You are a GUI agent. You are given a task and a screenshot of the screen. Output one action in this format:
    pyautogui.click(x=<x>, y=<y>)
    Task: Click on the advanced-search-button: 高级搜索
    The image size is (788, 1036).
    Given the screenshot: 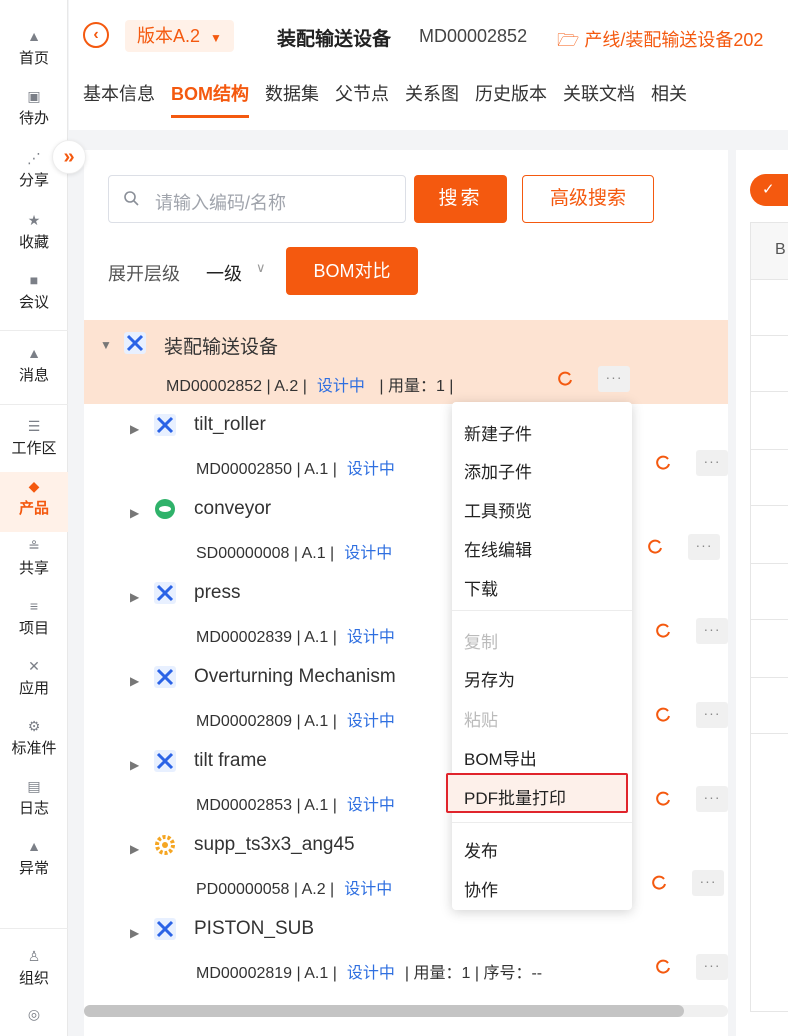 What is the action you would take?
    pyautogui.click(x=588, y=199)
    